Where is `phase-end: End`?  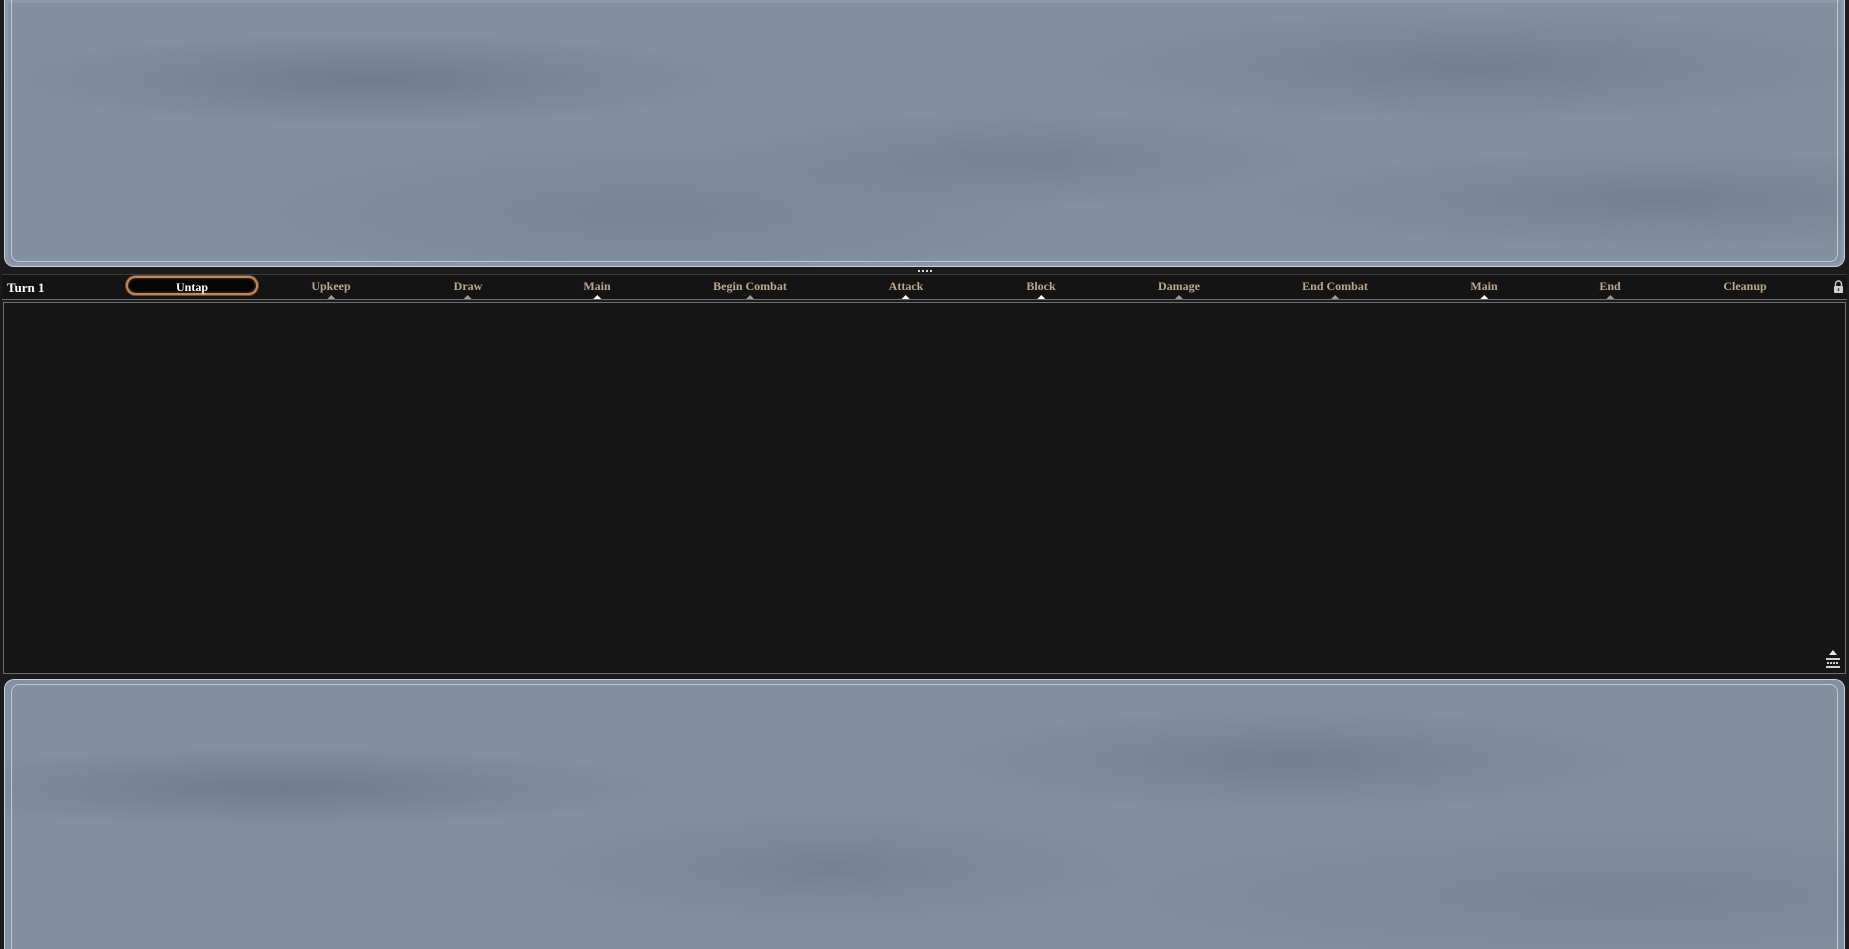
phase-end: End is located at coordinates (1610, 289).